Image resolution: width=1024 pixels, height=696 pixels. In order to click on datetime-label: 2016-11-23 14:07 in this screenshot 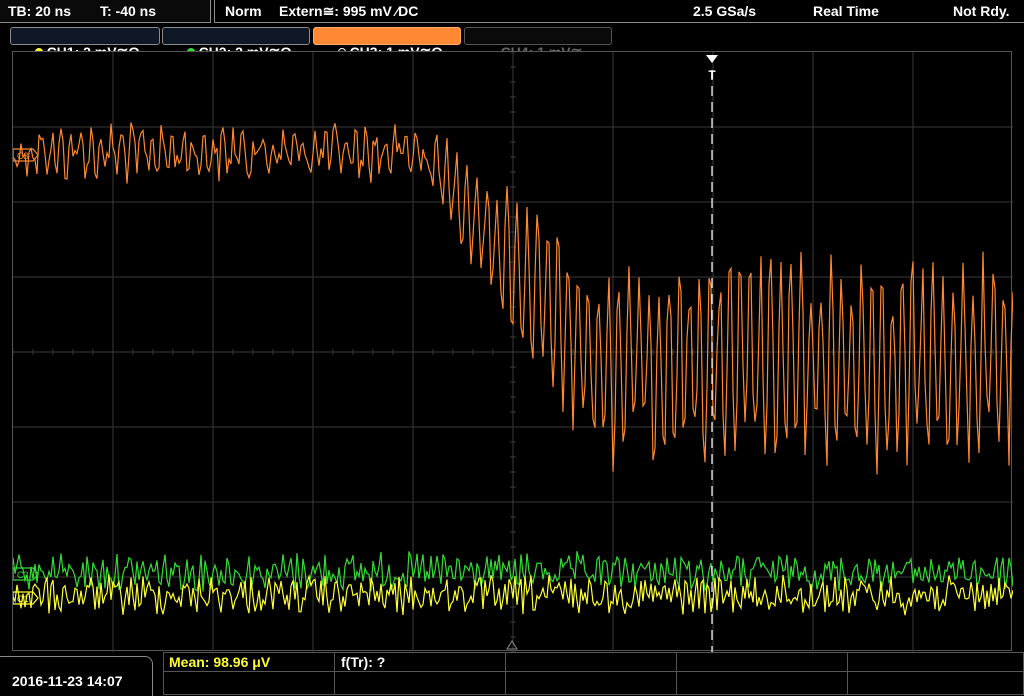, I will do `click(67, 681)`.